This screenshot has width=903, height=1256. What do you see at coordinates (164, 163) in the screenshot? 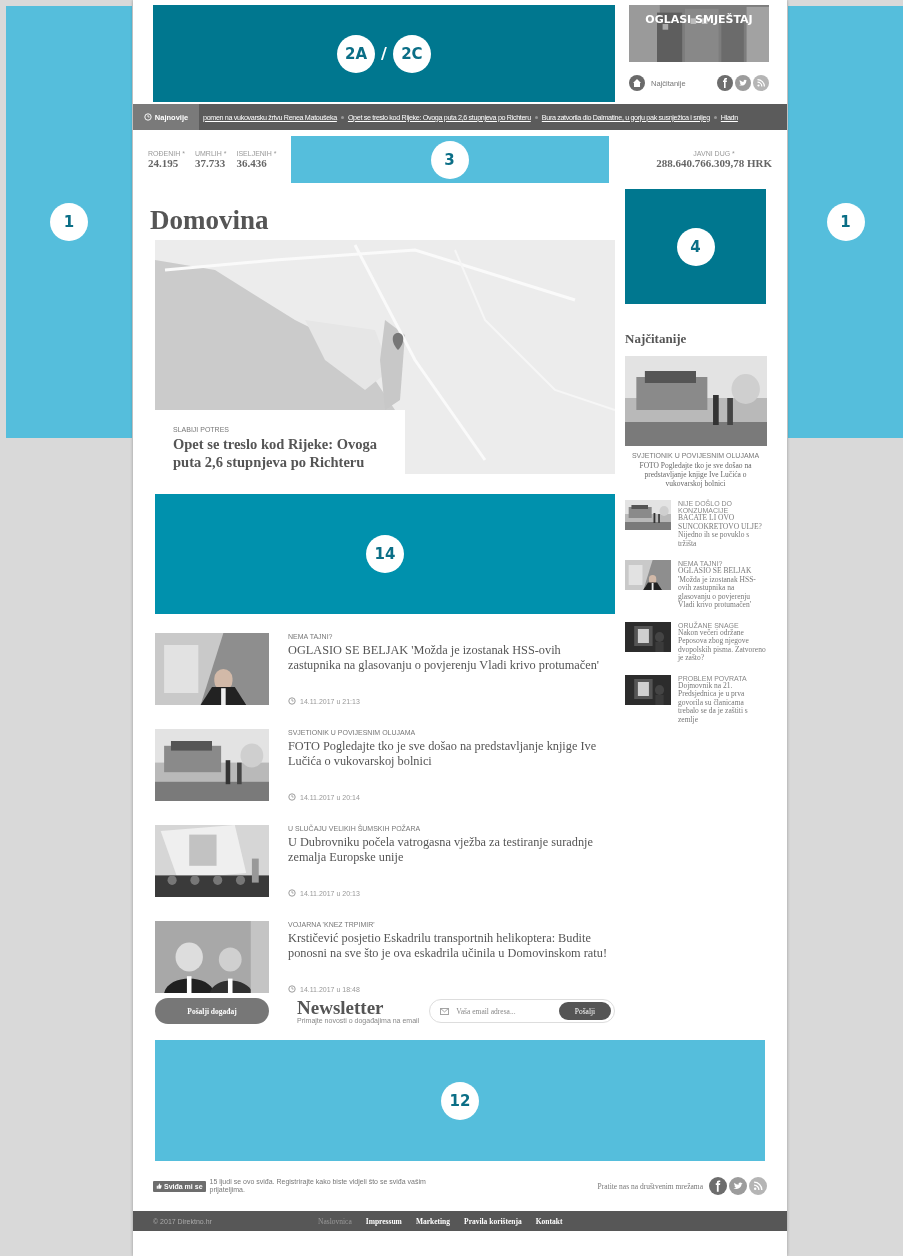
I see `stat-value: 24.195` at bounding box center [164, 163].